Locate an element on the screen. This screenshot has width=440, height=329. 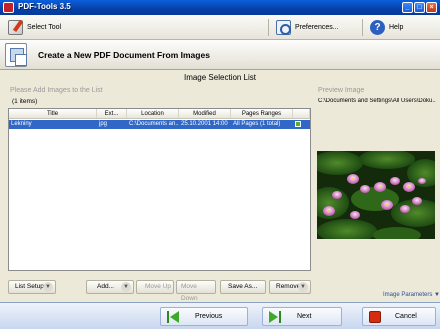
list-setup-label: List Setup is located at coordinates (29, 286).